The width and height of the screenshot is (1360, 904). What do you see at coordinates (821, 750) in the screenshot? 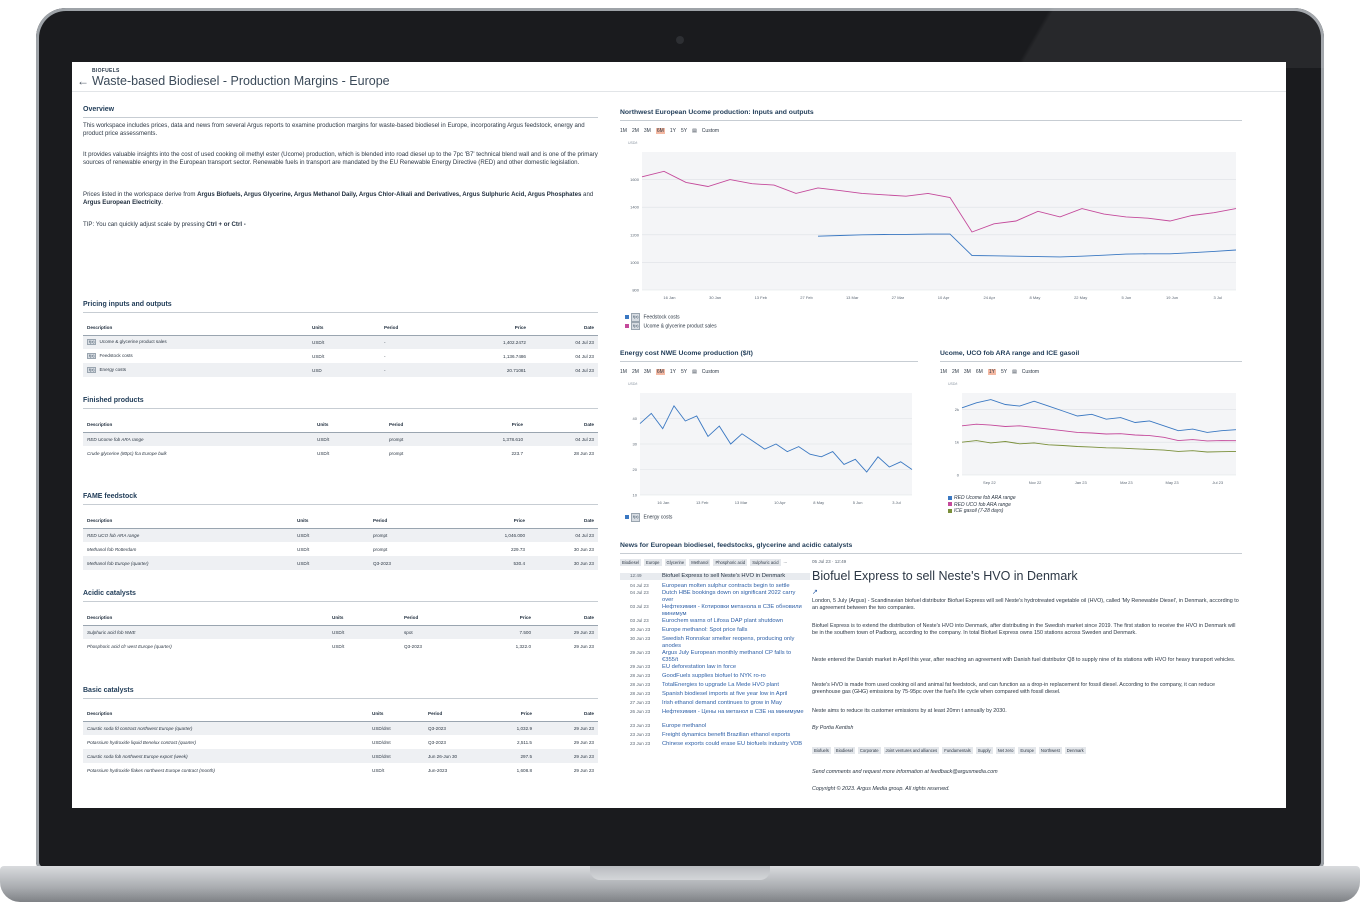
I see `article-tag: Biofuels` at bounding box center [821, 750].